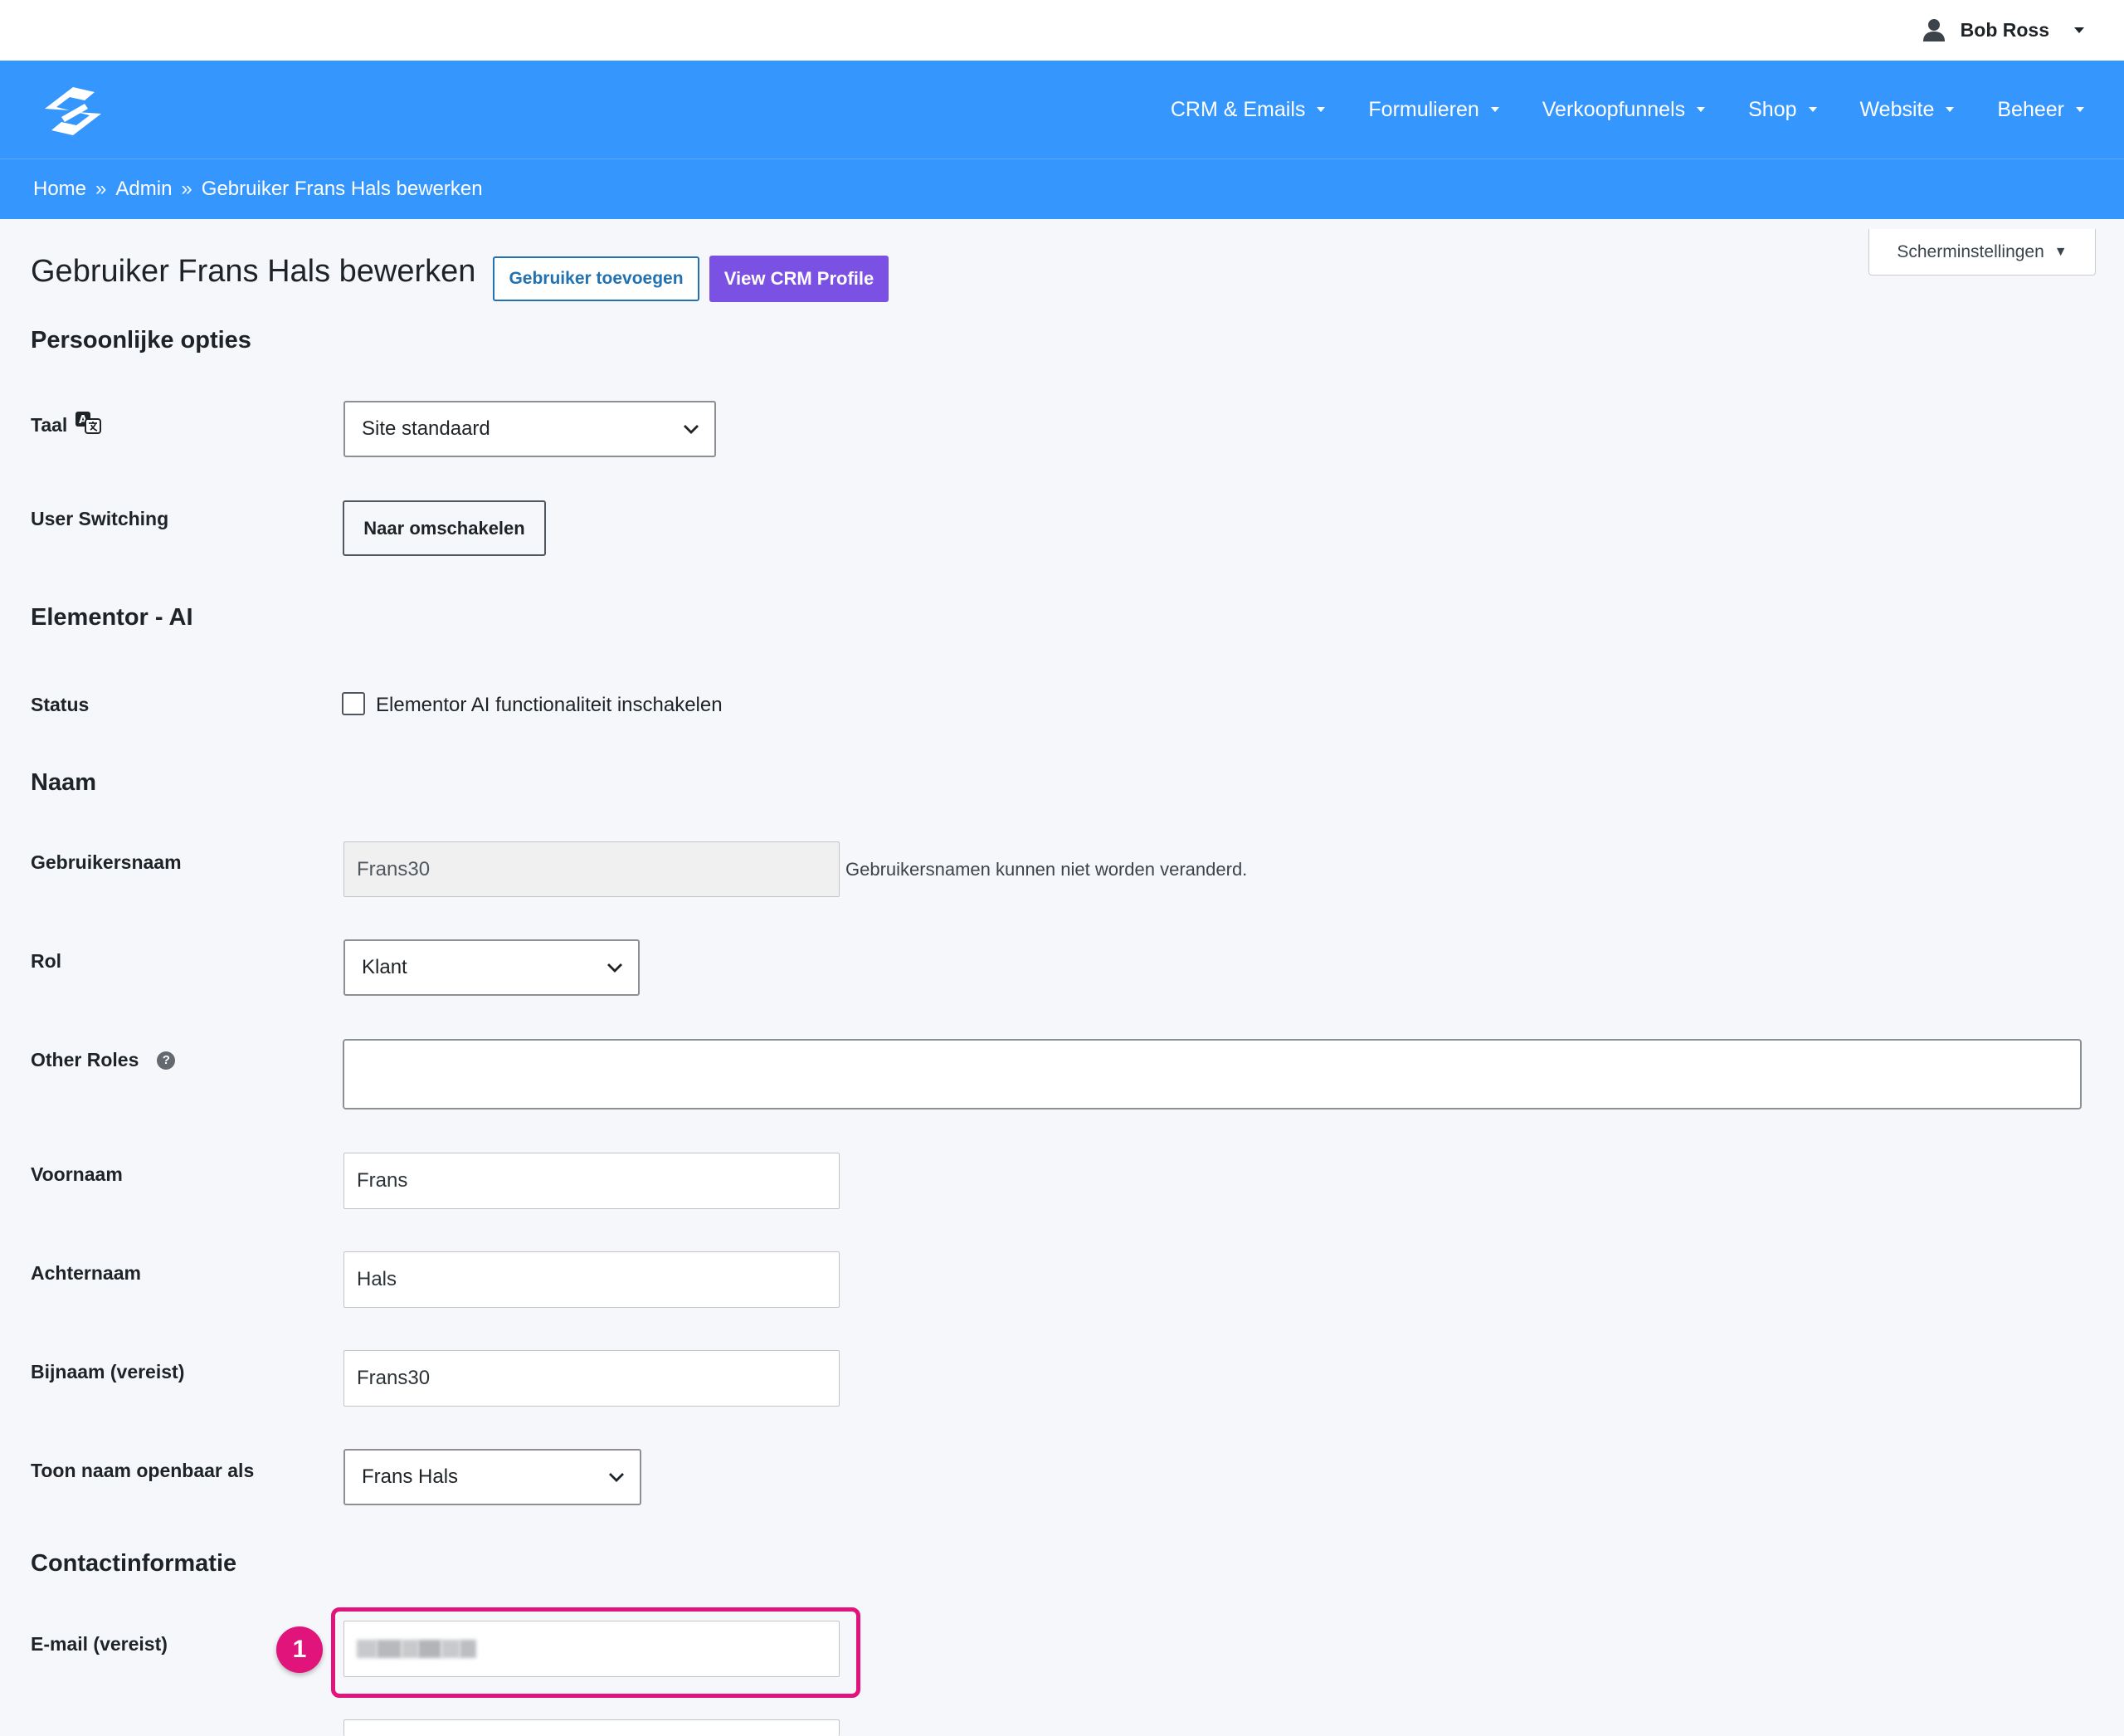 Image resolution: width=2124 pixels, height=1736 pixels. What do you see at coordinates (106, 862) in the screenshot?
I see `username-label: Gebruikersnaam` at bounding box center [106, 862].